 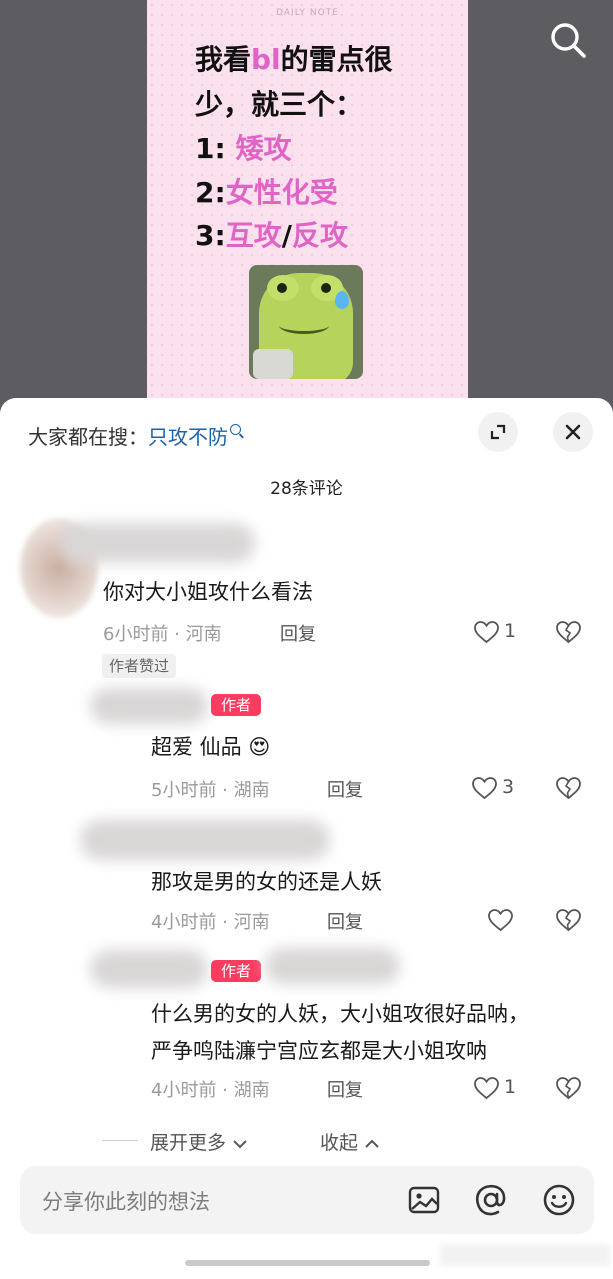 I want to click on comment-text-body: 超爱 仙品, so click(x=196, y=747).